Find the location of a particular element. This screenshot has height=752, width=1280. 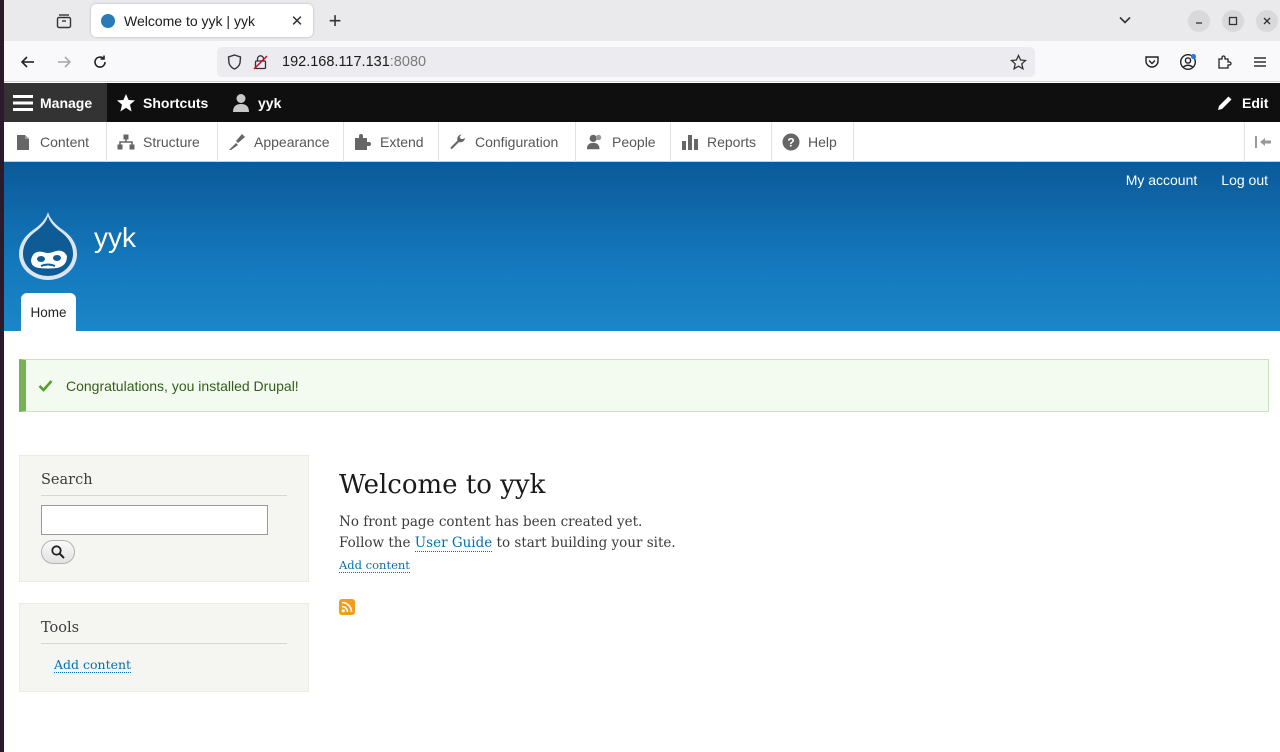

tray-item-configuration: Configuration is located at coordinates (507, 142).